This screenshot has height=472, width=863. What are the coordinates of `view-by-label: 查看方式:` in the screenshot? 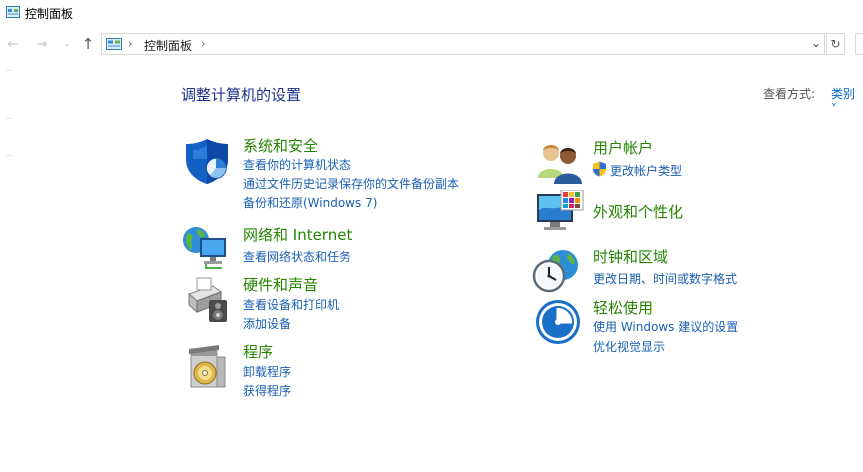 It's located at (789, 94).